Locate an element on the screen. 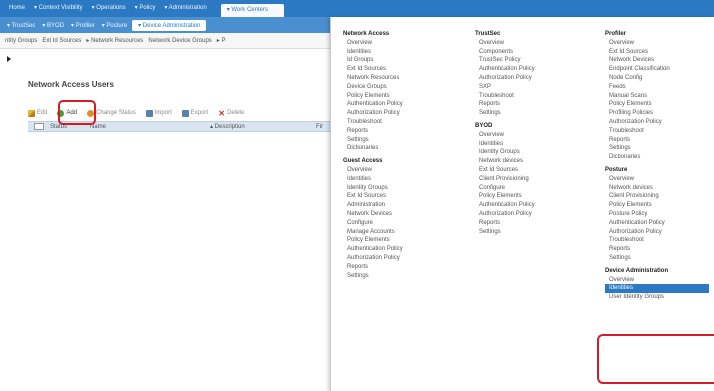  network-access-authorization-policy: Authorization Policy is located at coordinates (373, 113).